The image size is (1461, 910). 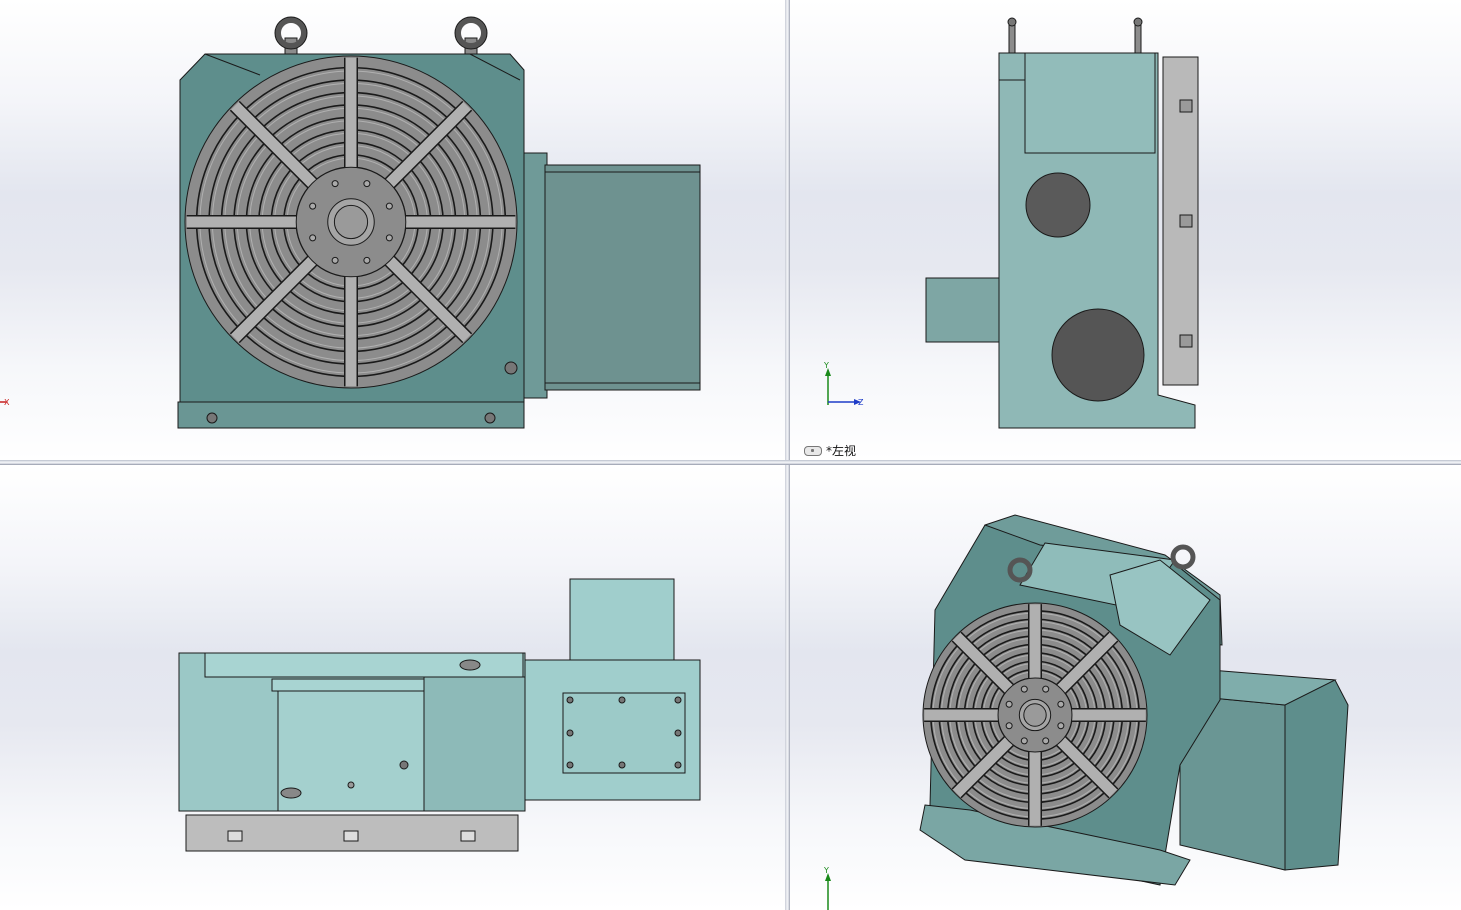 I want to click on isometric-drawing, so click(x=1134, y=700).